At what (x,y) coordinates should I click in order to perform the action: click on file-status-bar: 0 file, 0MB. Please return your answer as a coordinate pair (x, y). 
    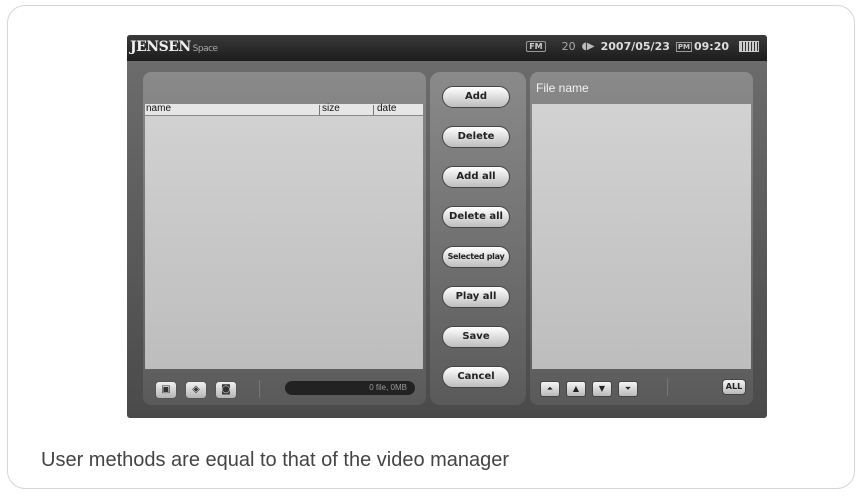
    Looking at the image, I should click on (350, 388).